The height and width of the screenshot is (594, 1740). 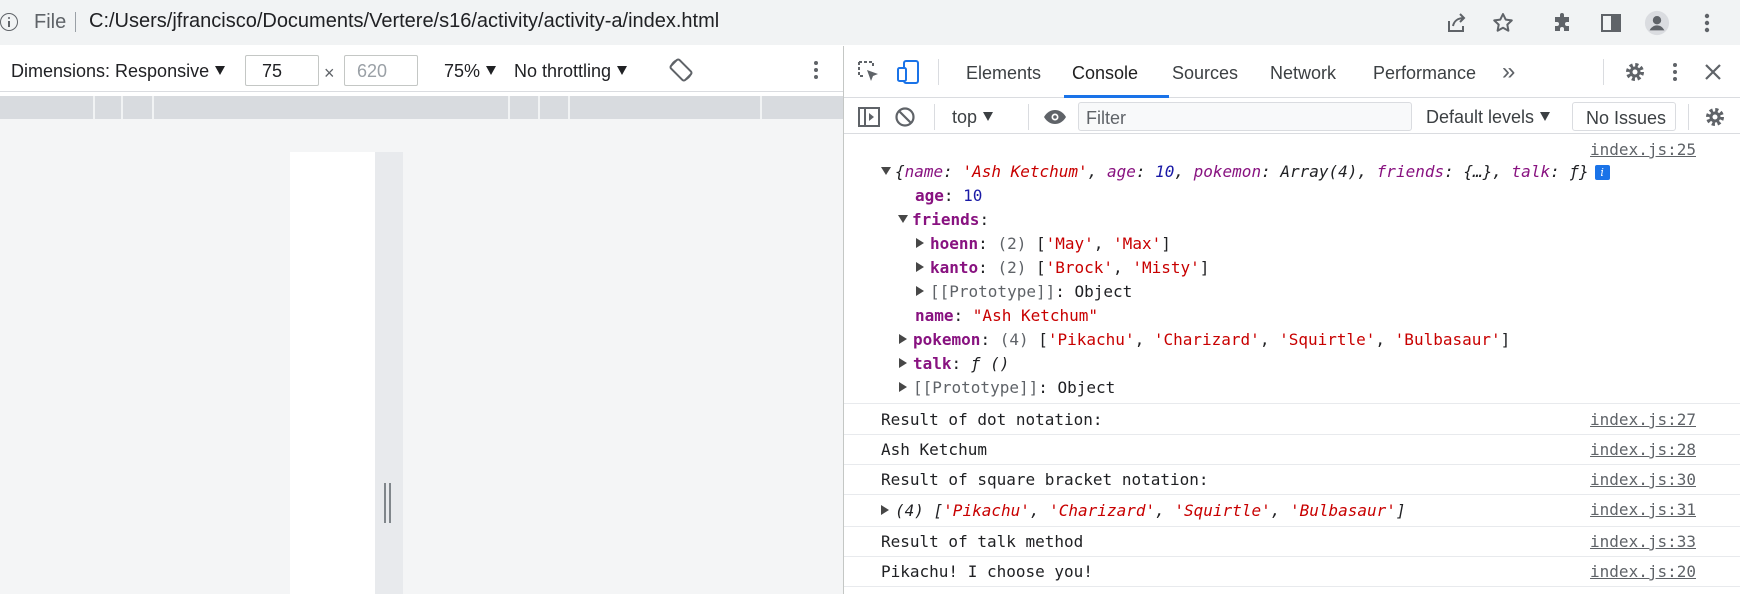 I want to click on resize-handle-icon, so click(x=388, y=503).